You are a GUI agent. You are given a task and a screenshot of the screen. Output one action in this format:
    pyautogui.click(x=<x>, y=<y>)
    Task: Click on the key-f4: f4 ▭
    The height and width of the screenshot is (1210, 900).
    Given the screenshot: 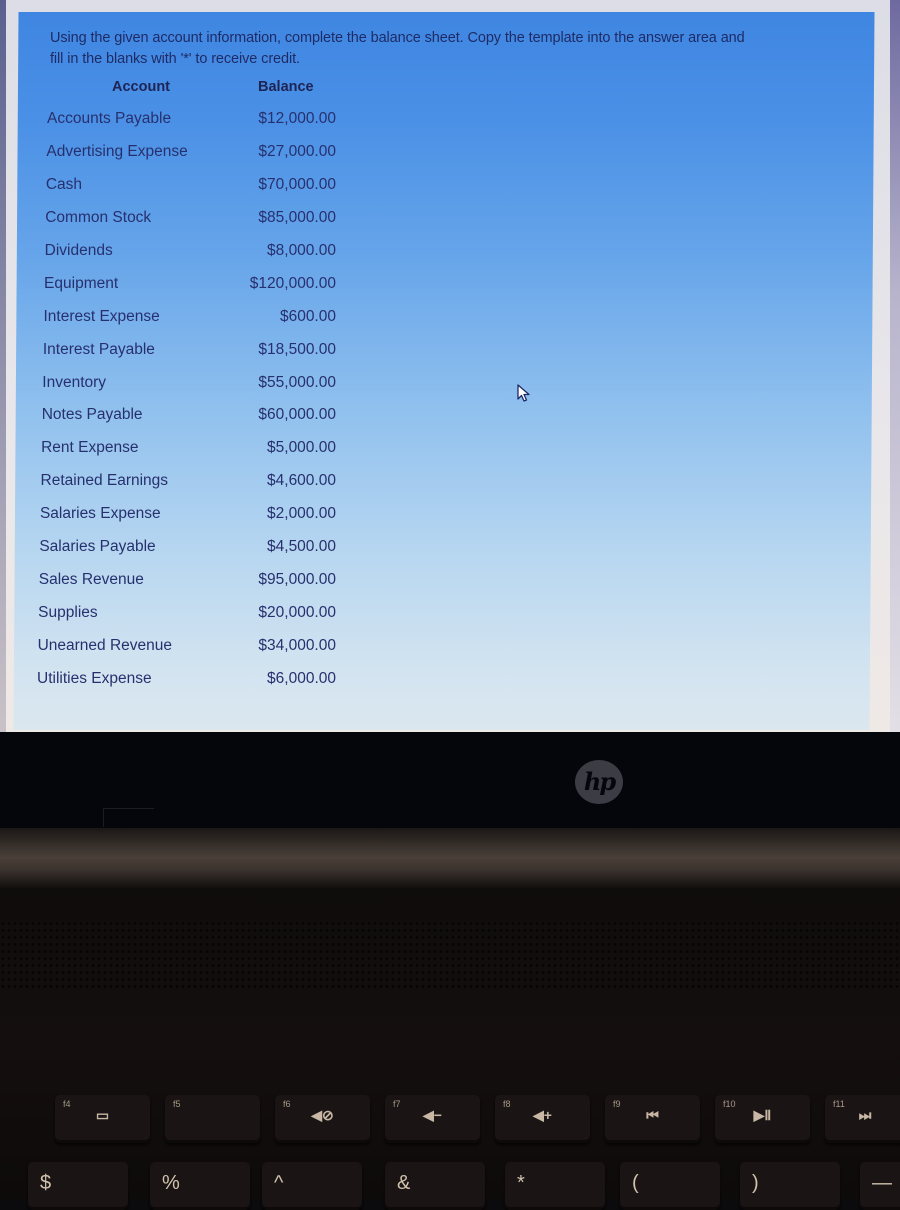 What is the action you would take?
    pyautogui.click(x=102, y=1119)
    